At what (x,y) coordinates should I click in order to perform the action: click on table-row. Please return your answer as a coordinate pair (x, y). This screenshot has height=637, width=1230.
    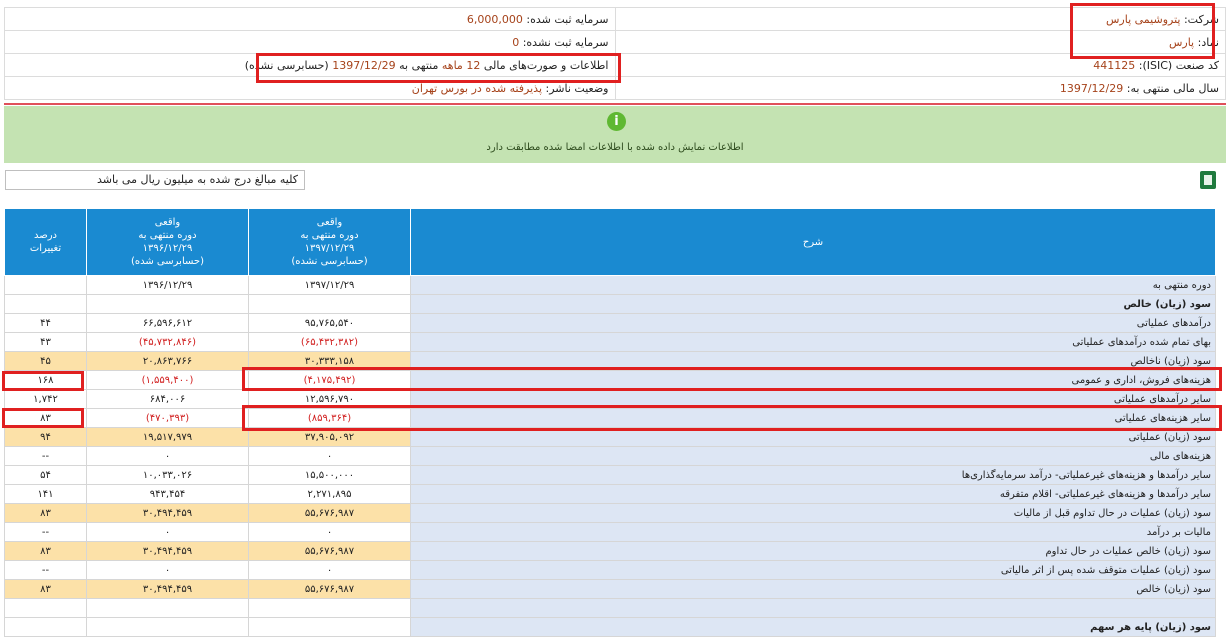
    Looking at the image, I should click on (610, 608).